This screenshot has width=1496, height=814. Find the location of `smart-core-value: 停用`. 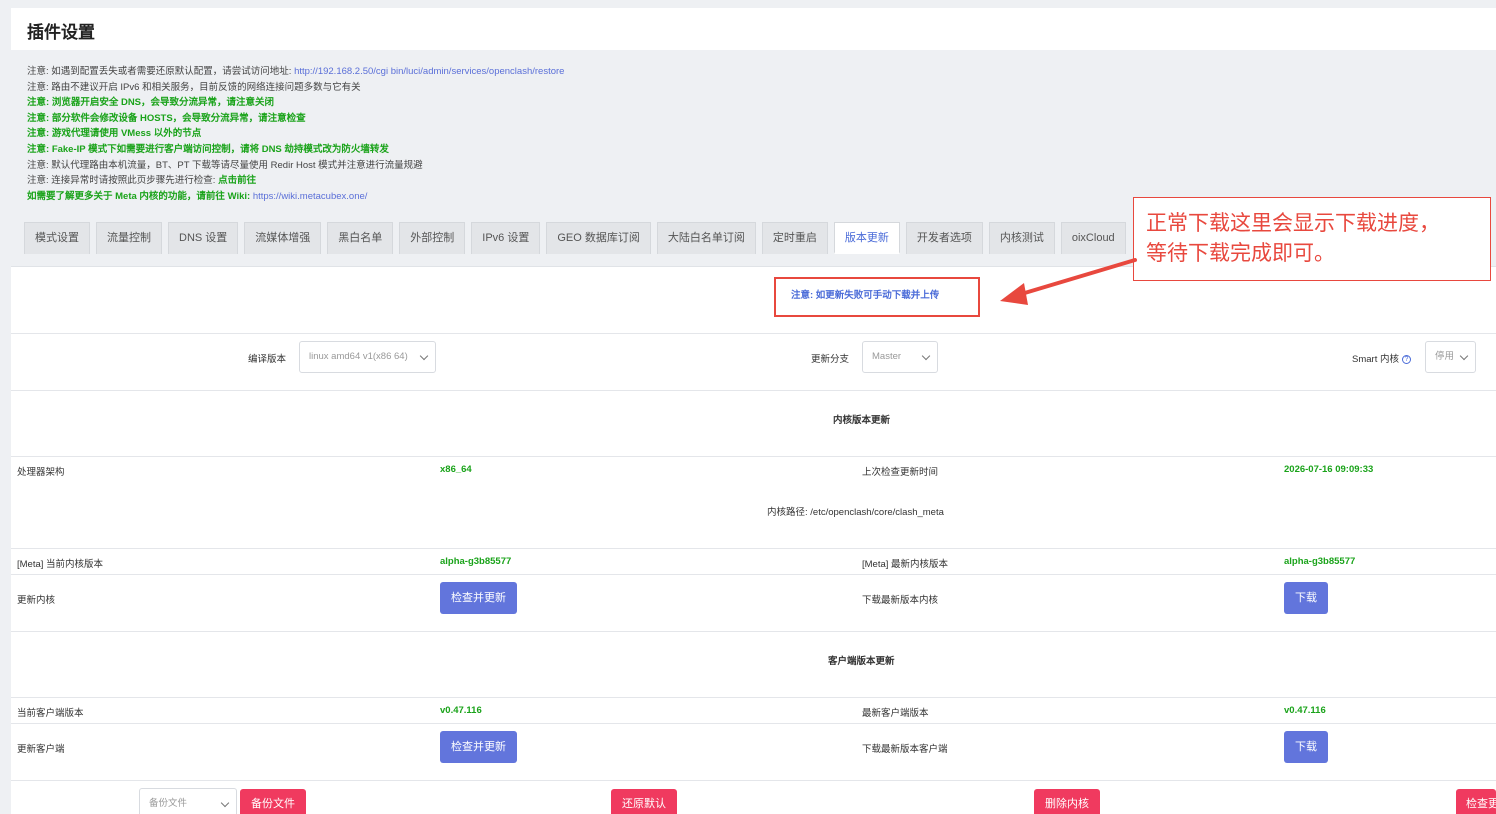

smart-core-value: 停用 is located at coordinates (1445, 356).